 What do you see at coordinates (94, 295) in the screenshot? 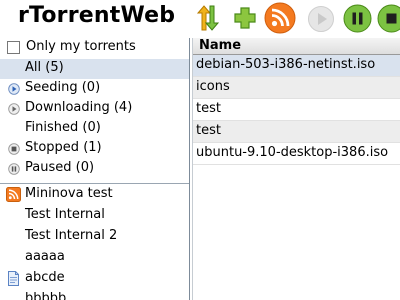
I see `feed-item: bbbbb` at bounding box center [94, 295].